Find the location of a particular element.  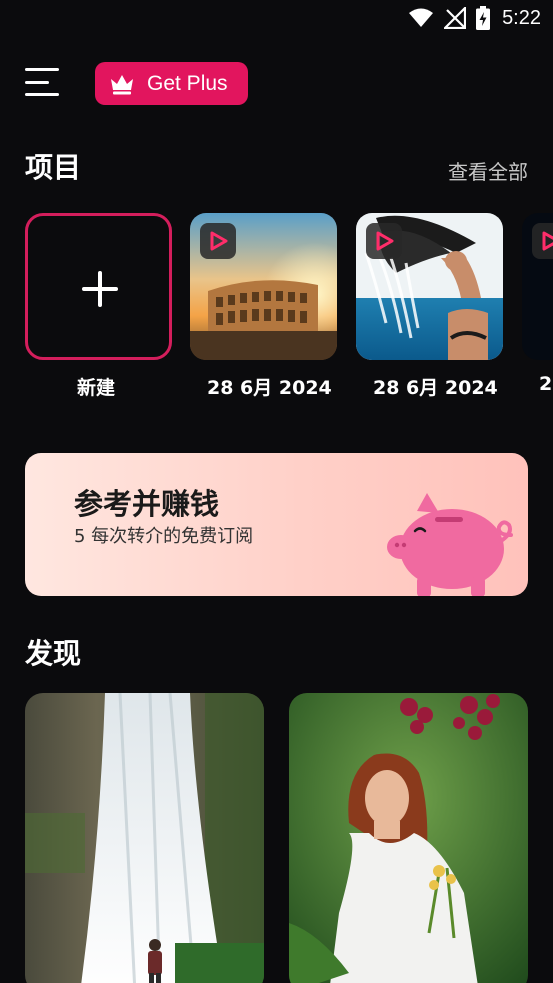

wifi-icon is located at coordinates (421, 17).